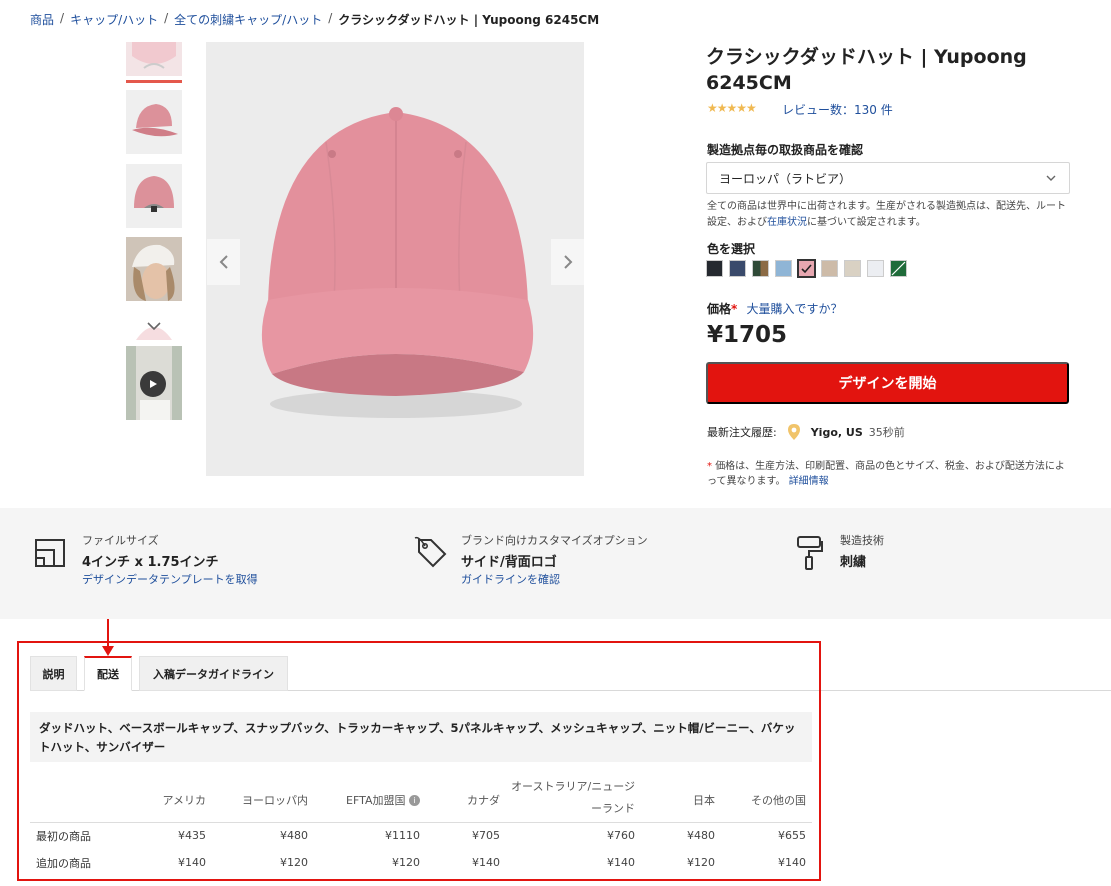 Image resolution: width=1111 pixels, height=886 pixels. I want to click on annotation-arrow, so click(108, 633).